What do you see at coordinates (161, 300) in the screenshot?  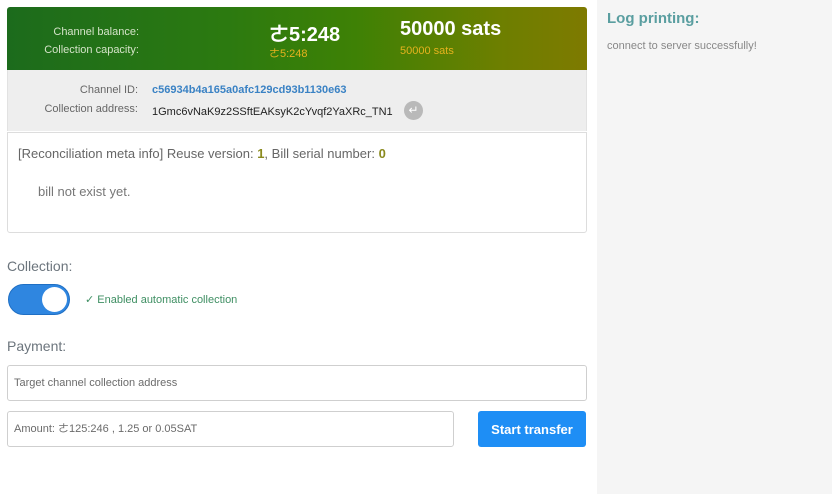 I see `toggle-note: ✓ Enabled automatic collection` at bounding box center [161, 300].